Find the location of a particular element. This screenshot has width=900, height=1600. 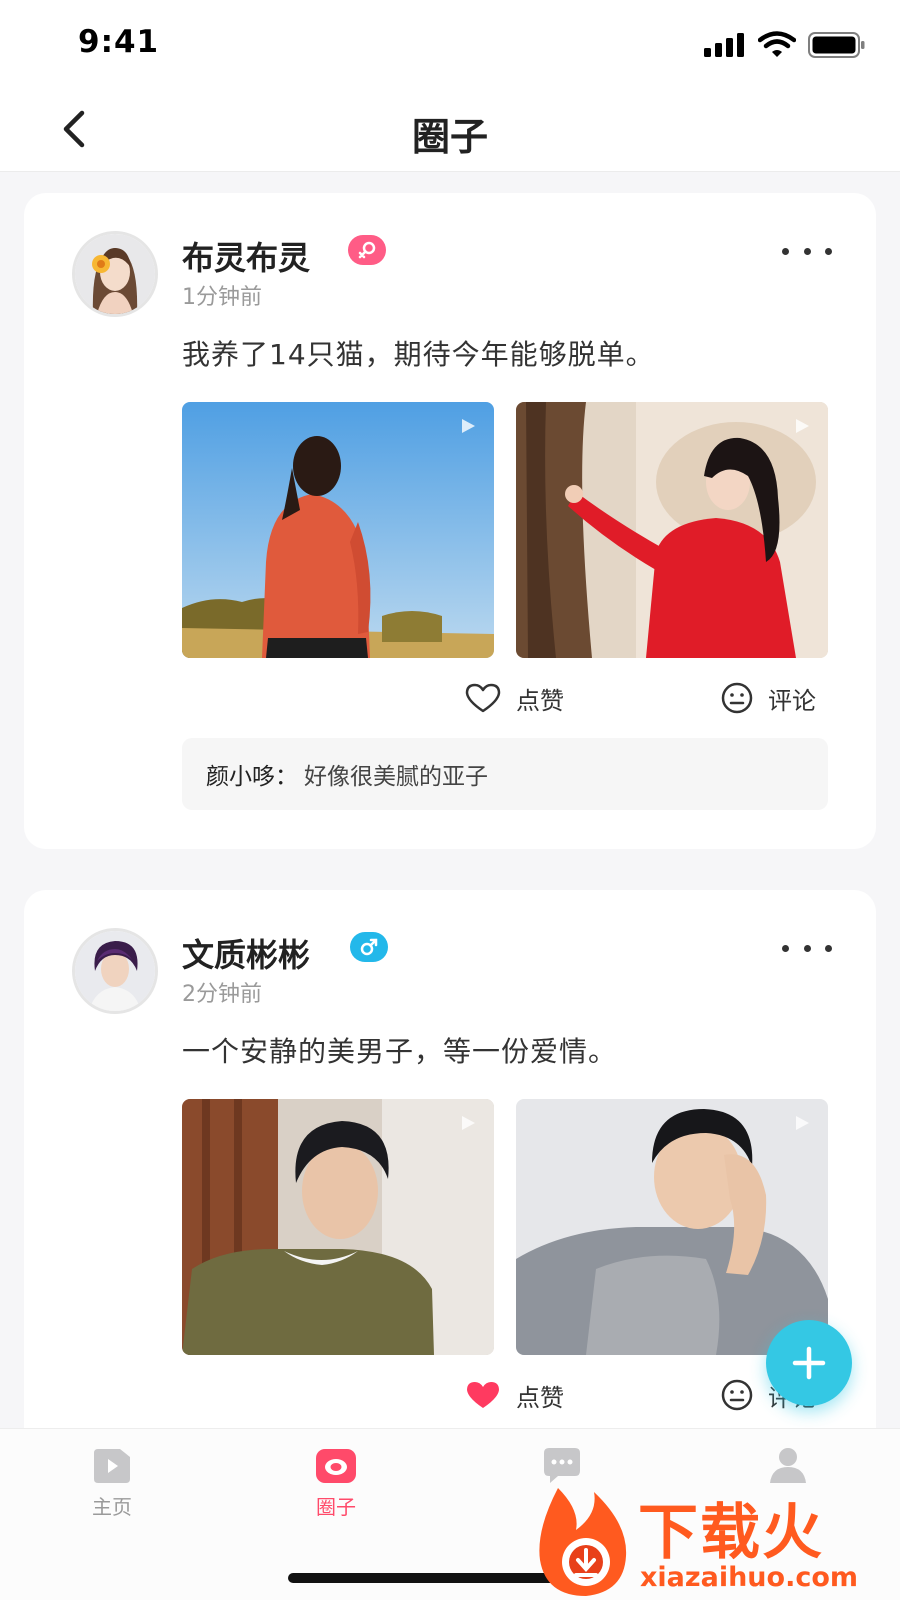

user-icon is located at coordinates (788, 1465).